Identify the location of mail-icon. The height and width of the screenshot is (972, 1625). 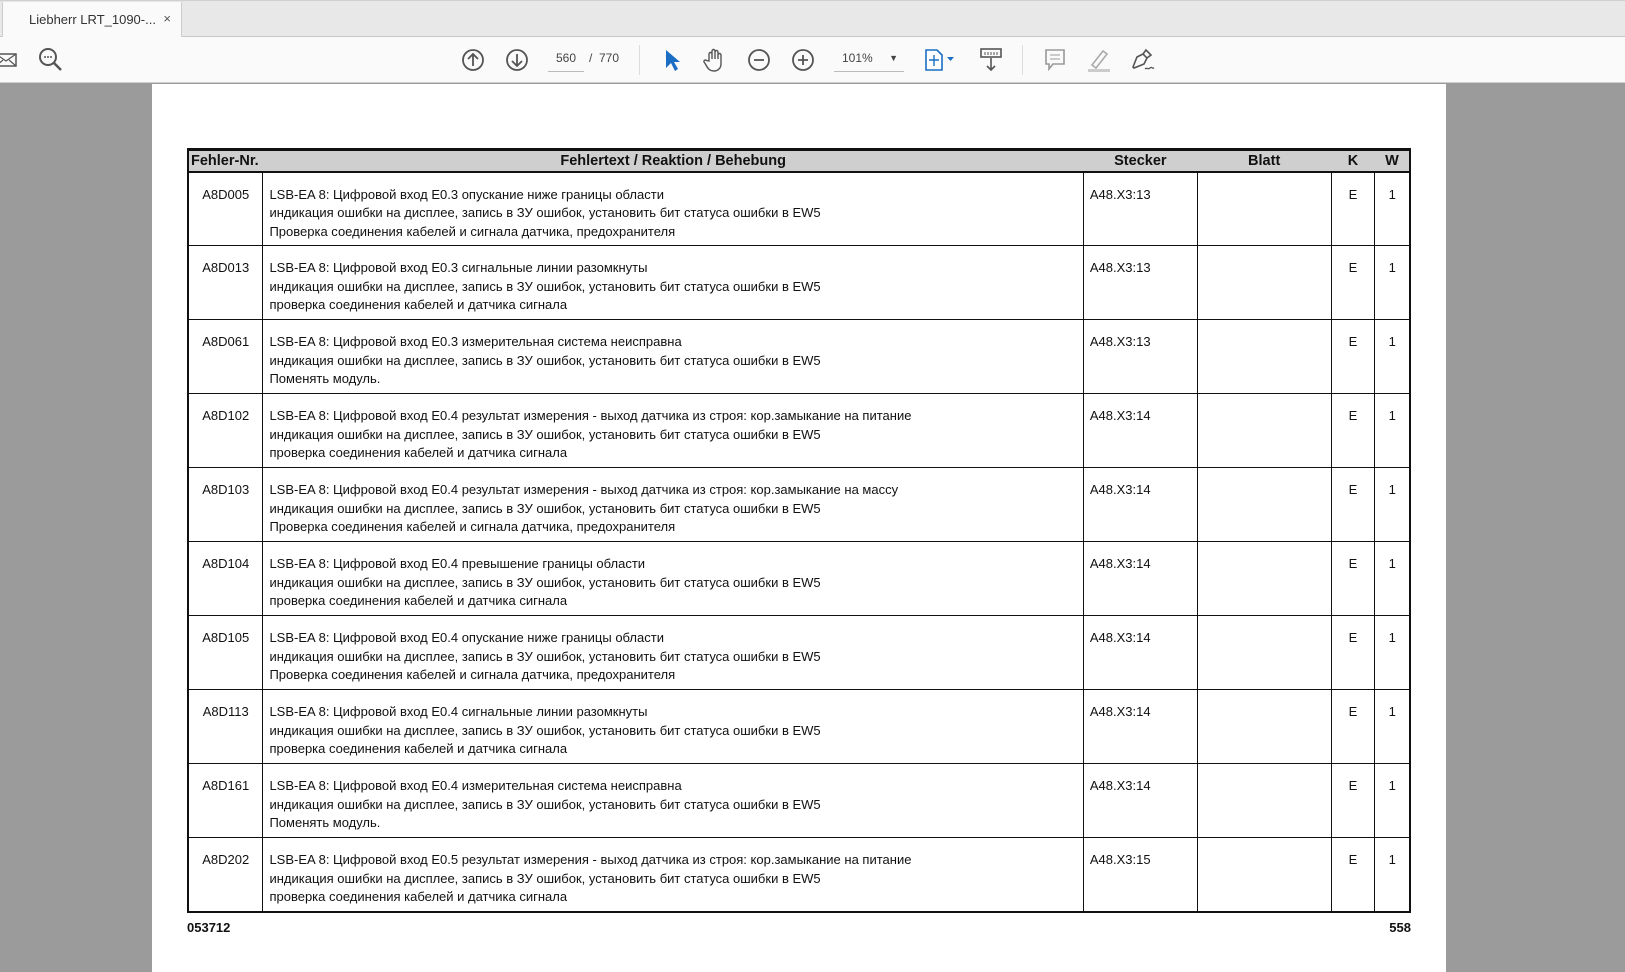
(10, 60).